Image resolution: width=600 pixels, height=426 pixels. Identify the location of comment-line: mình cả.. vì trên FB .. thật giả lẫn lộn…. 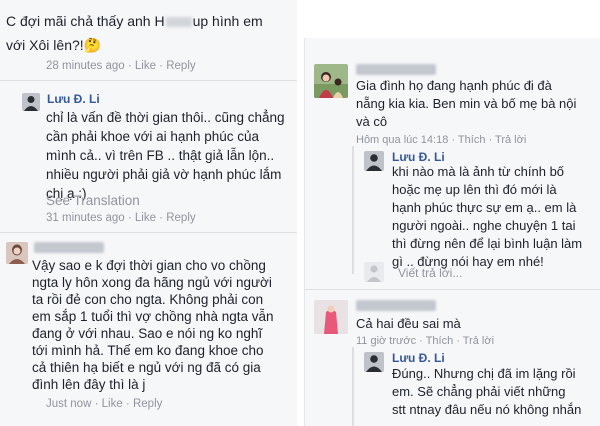
(160, 155).